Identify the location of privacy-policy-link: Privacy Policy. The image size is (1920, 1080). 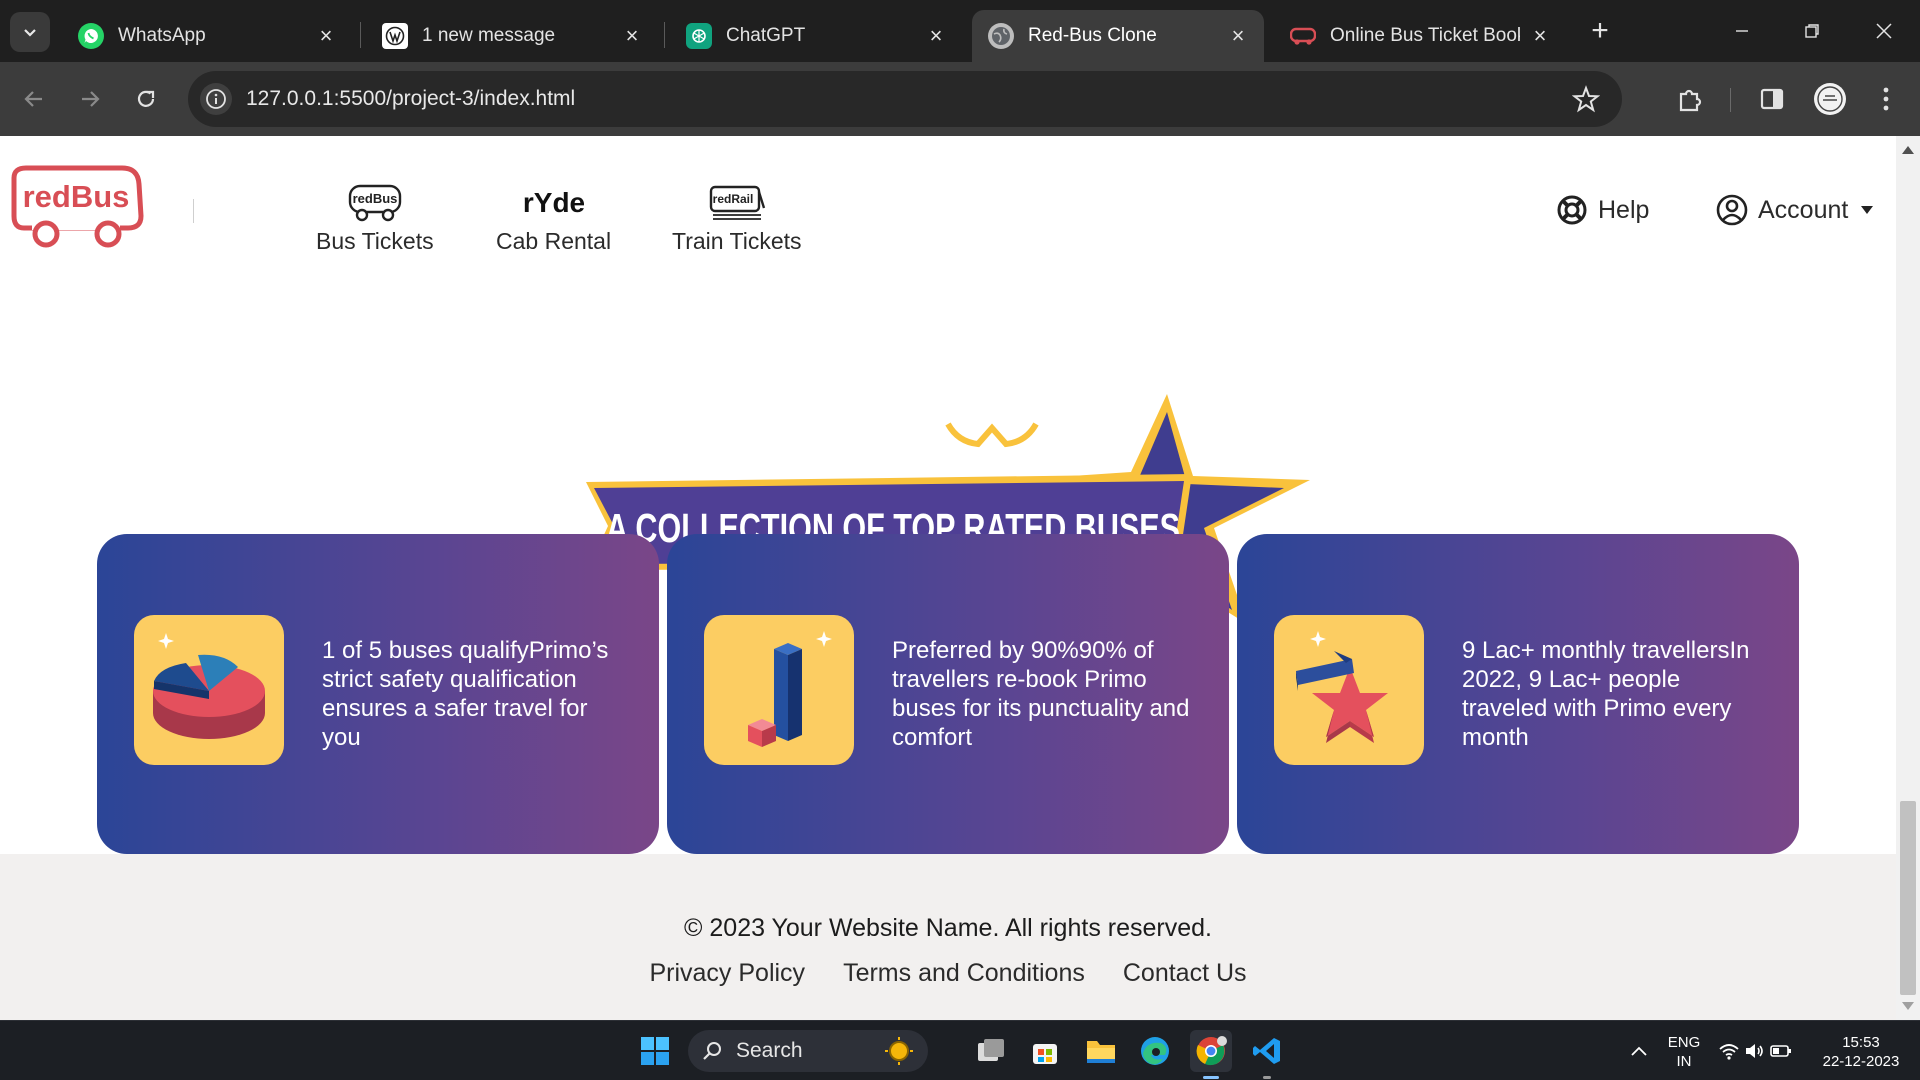
(727, 973).